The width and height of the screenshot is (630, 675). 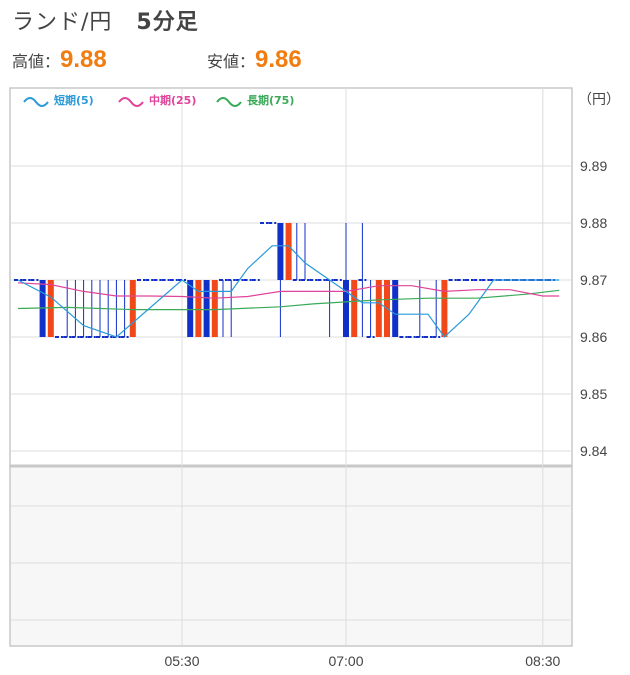 I want to click on y-tick-label: 9.87, so click(x=593, y=280).